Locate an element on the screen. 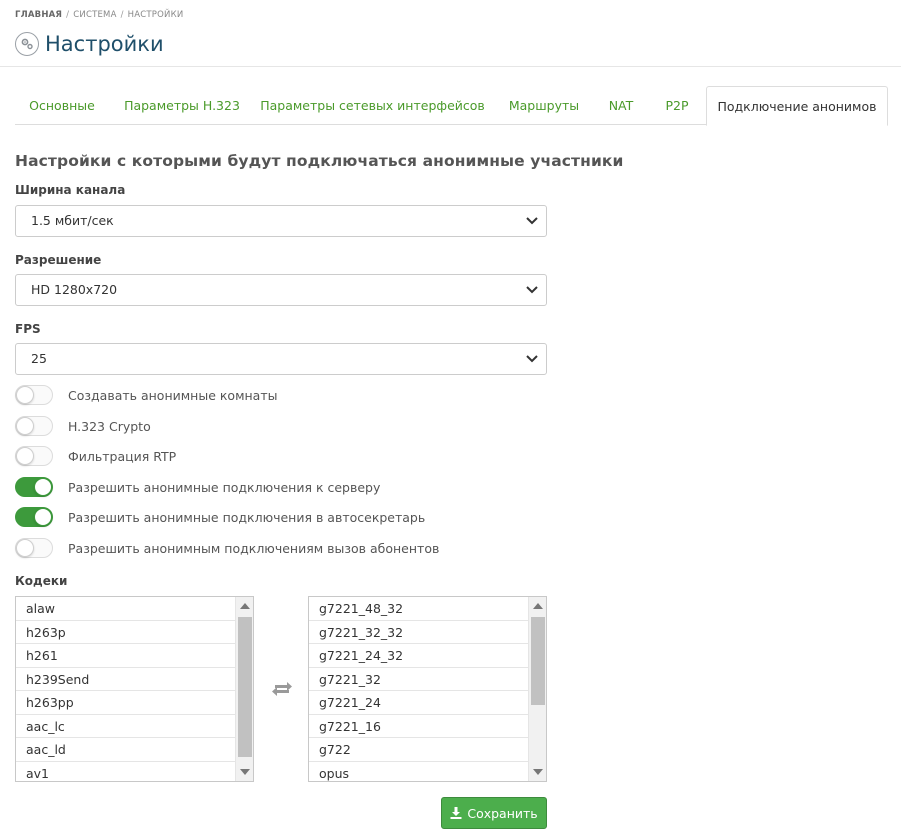 This screenshot has width=901, height=836. list-item: g7221_24_32 is located at coordinates (418, 656).